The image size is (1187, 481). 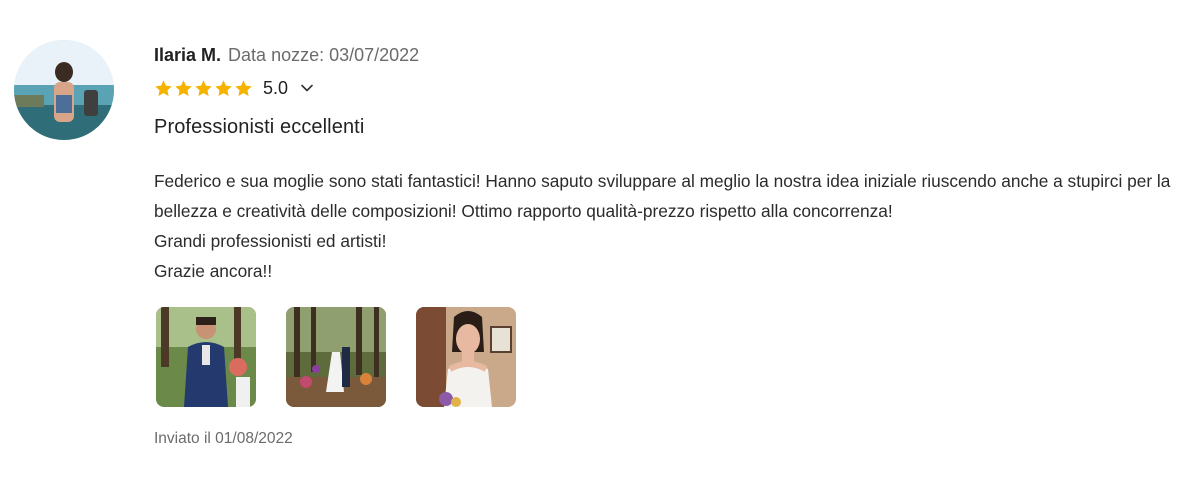 I want to click on review-title: Professionisti eccellenti, so click(x=259, y=127).